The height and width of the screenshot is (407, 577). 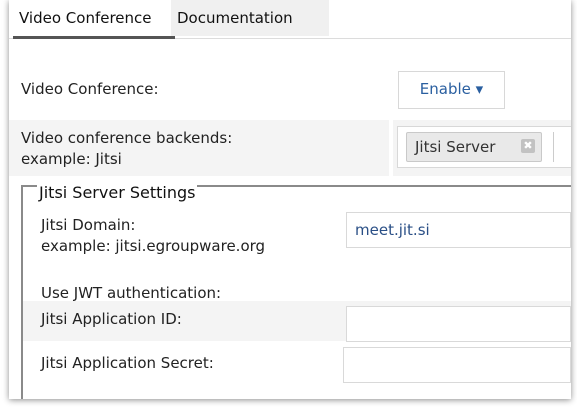 I want to click on tab-bar: Video Conference Documentation, so click(x=290, y=19).